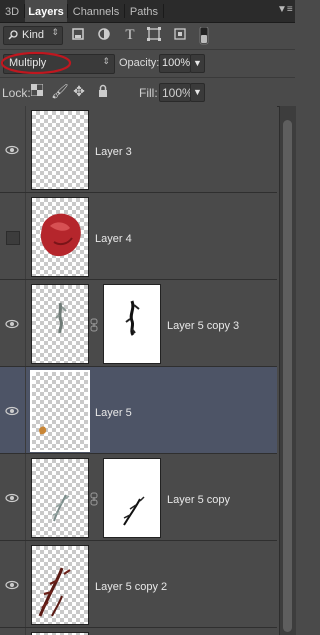 The width and height of the screenshot is (320, 635). Describe the element at coordinates (154, 35) in the screenshot. I see `shape-filter-icon` at that location.